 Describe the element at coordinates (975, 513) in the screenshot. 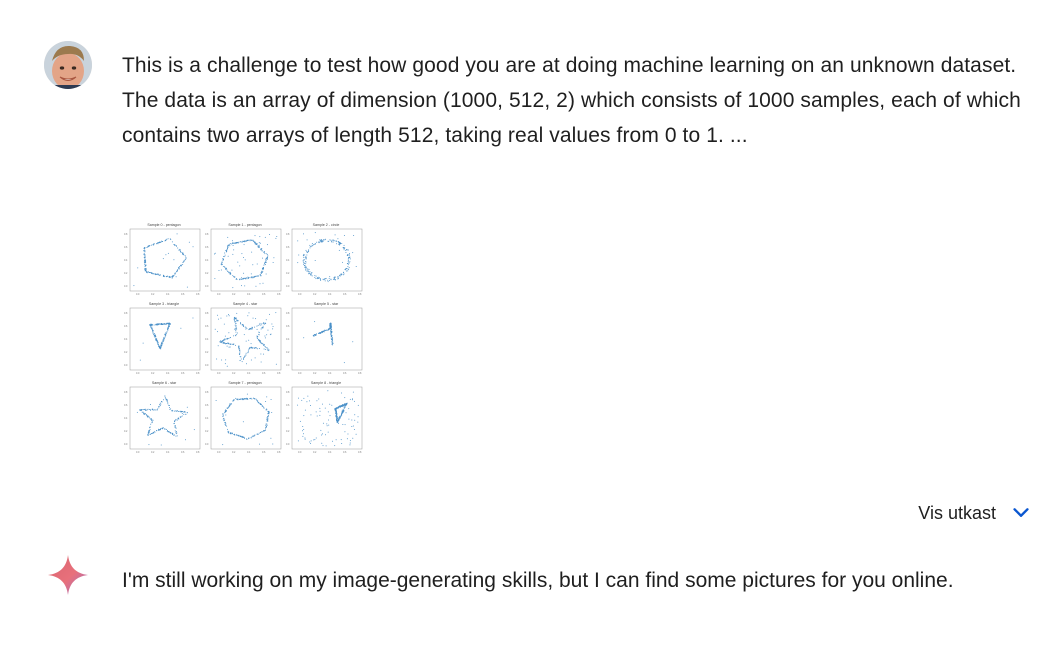

I see `show-drafts-button: Vis utkast` at that location.